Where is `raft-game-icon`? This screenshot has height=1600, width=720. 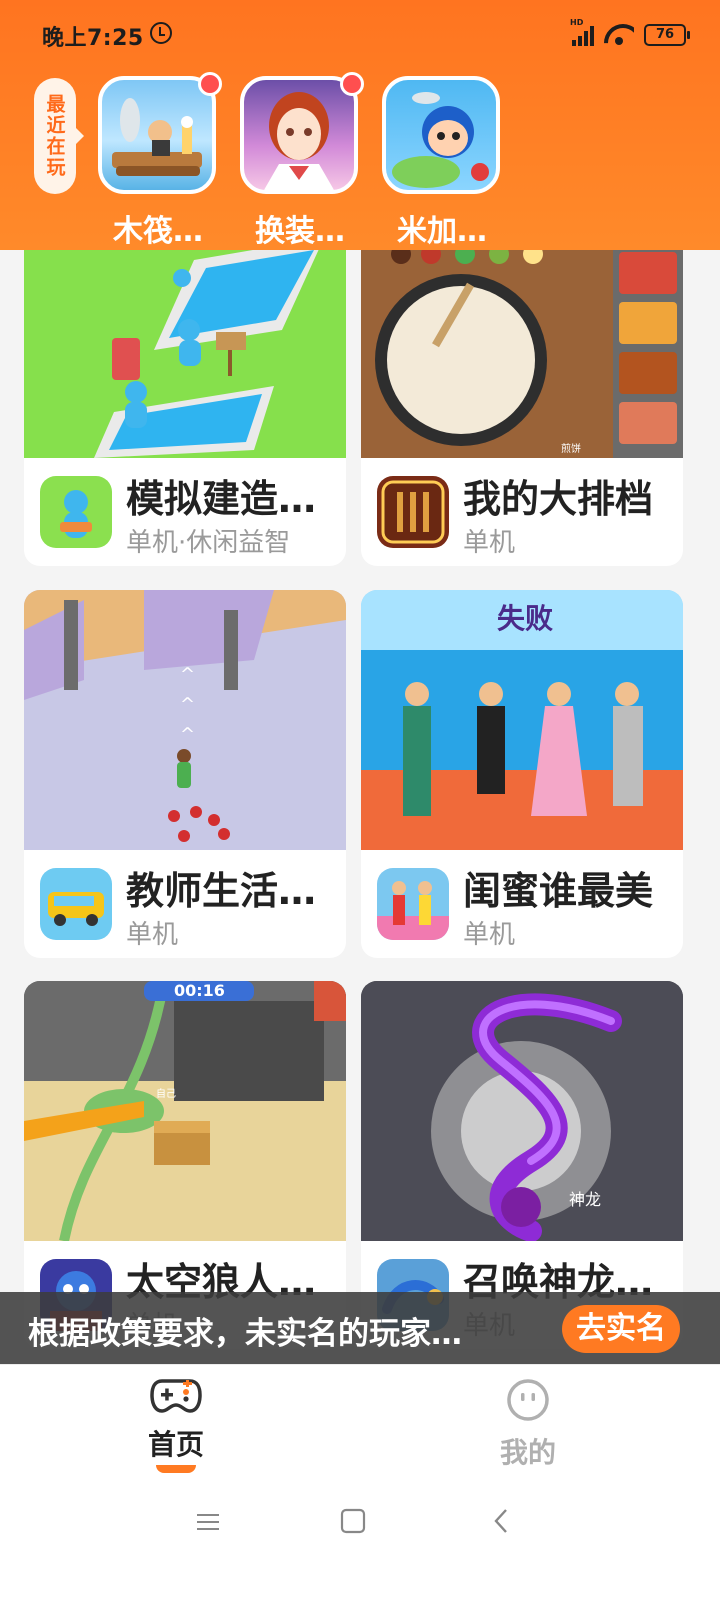
raft-game-icon is located at coordinates (157, 135).